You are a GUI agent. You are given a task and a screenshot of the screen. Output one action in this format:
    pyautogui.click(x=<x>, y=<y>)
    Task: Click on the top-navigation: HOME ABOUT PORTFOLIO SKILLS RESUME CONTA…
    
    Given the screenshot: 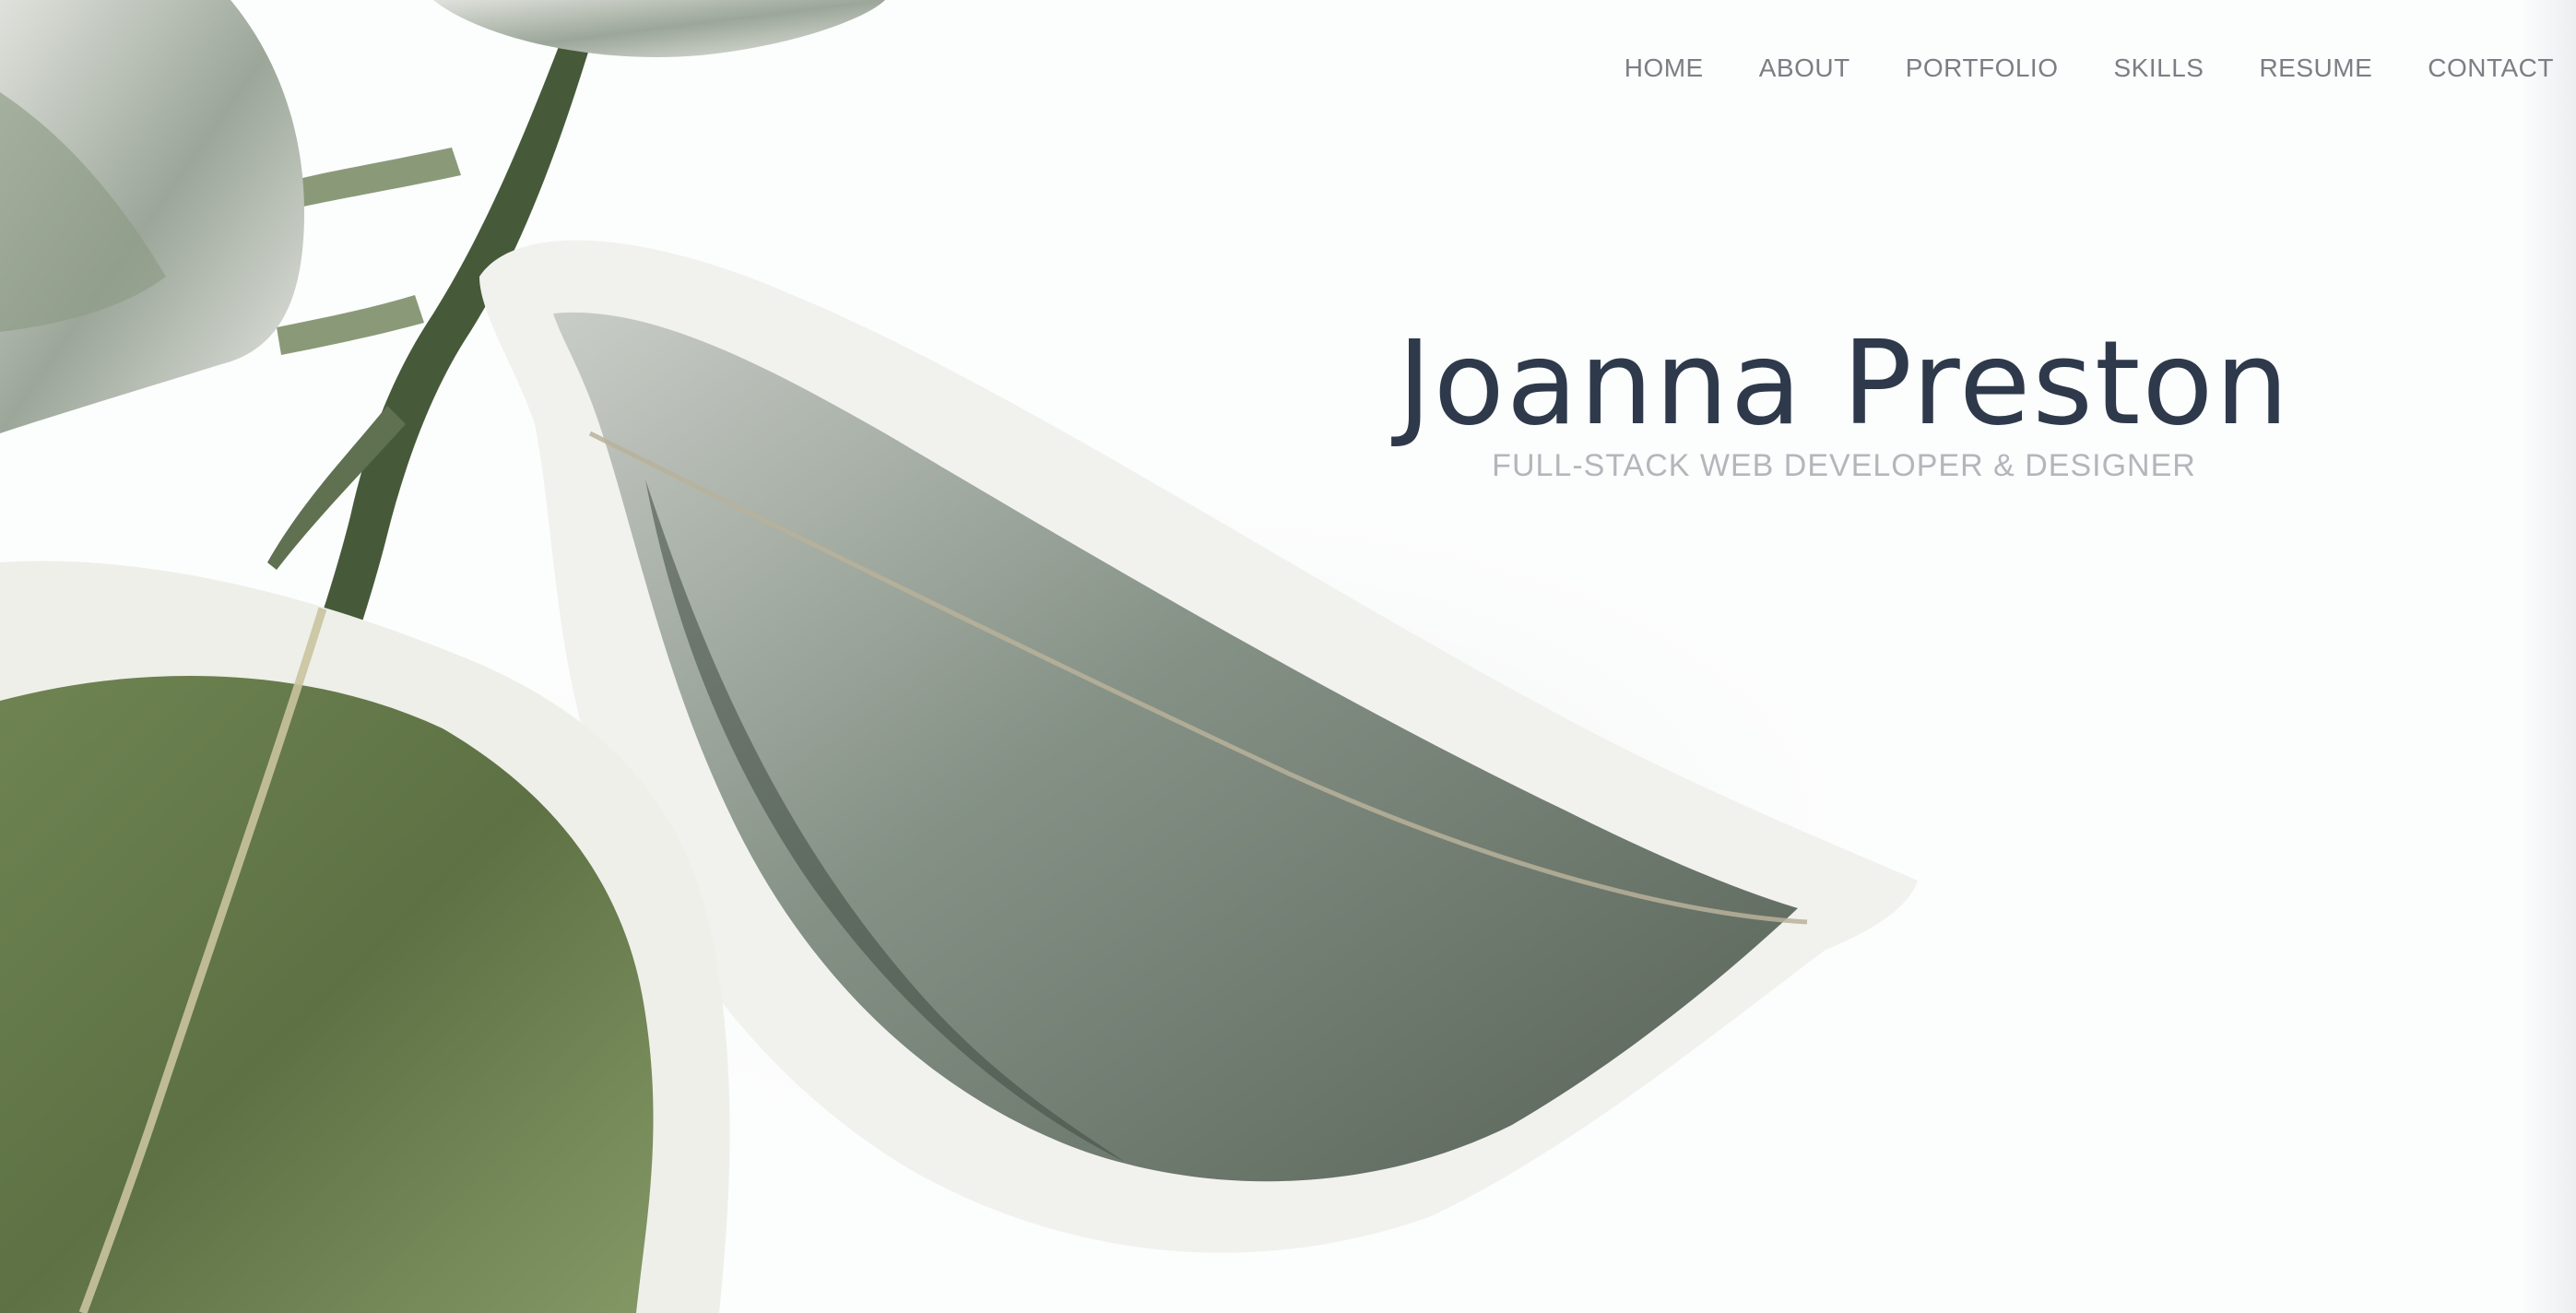 What is the action you would take?
    pyautogui.click(x=2089, y=68)
    